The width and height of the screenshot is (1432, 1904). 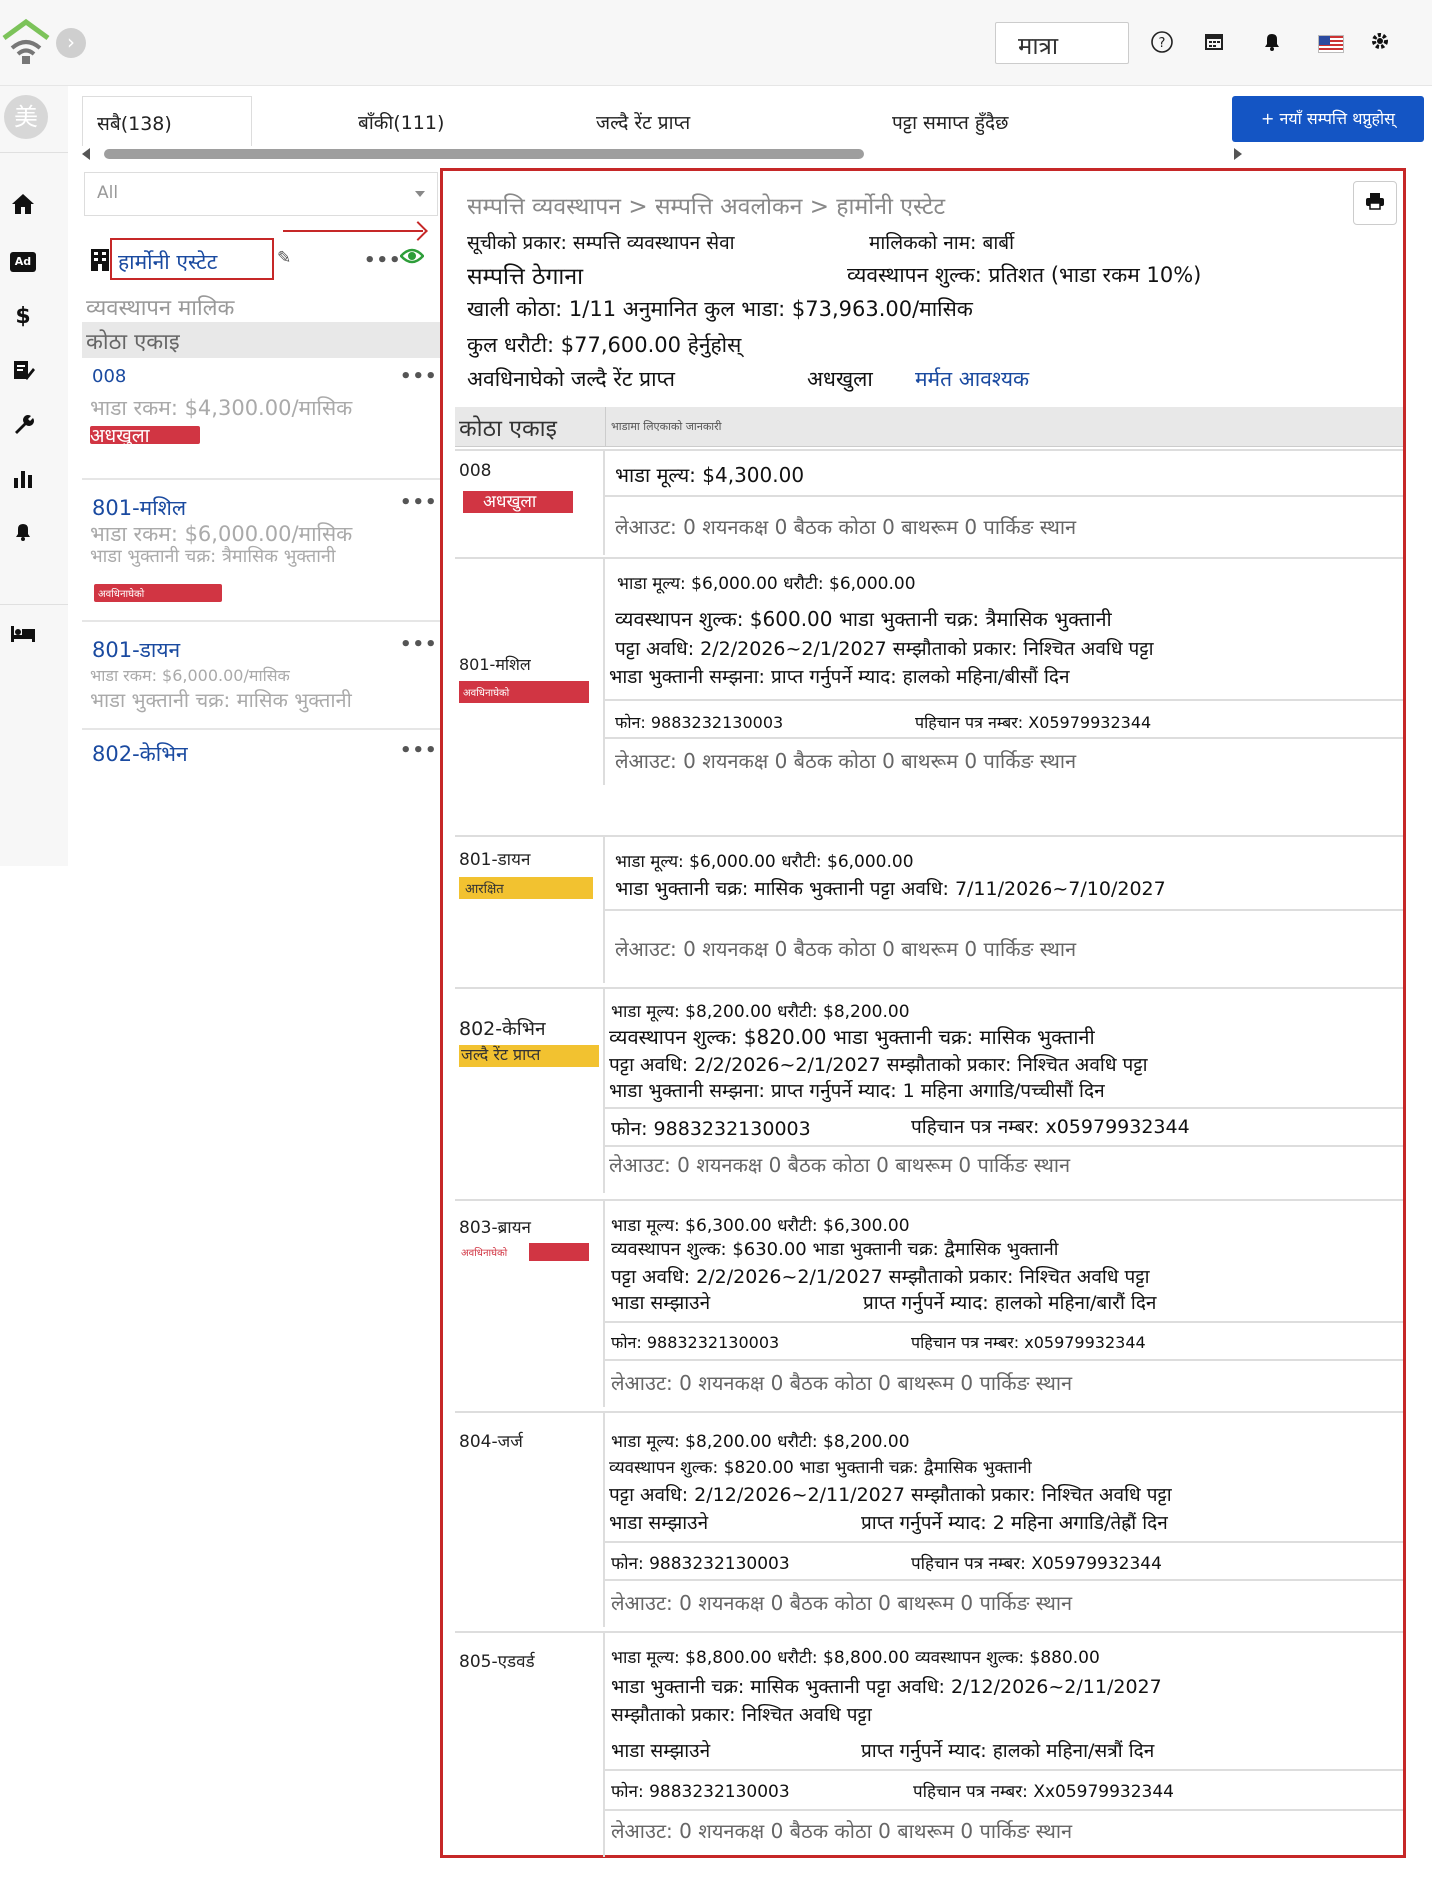 What do you see at coordinates (261, 274) in the screenshot?
I see `property-card: हार्मोनी एस्टेट ✎ ••• व्यवस्थापन मालिक` at bounding box center [261, 274].